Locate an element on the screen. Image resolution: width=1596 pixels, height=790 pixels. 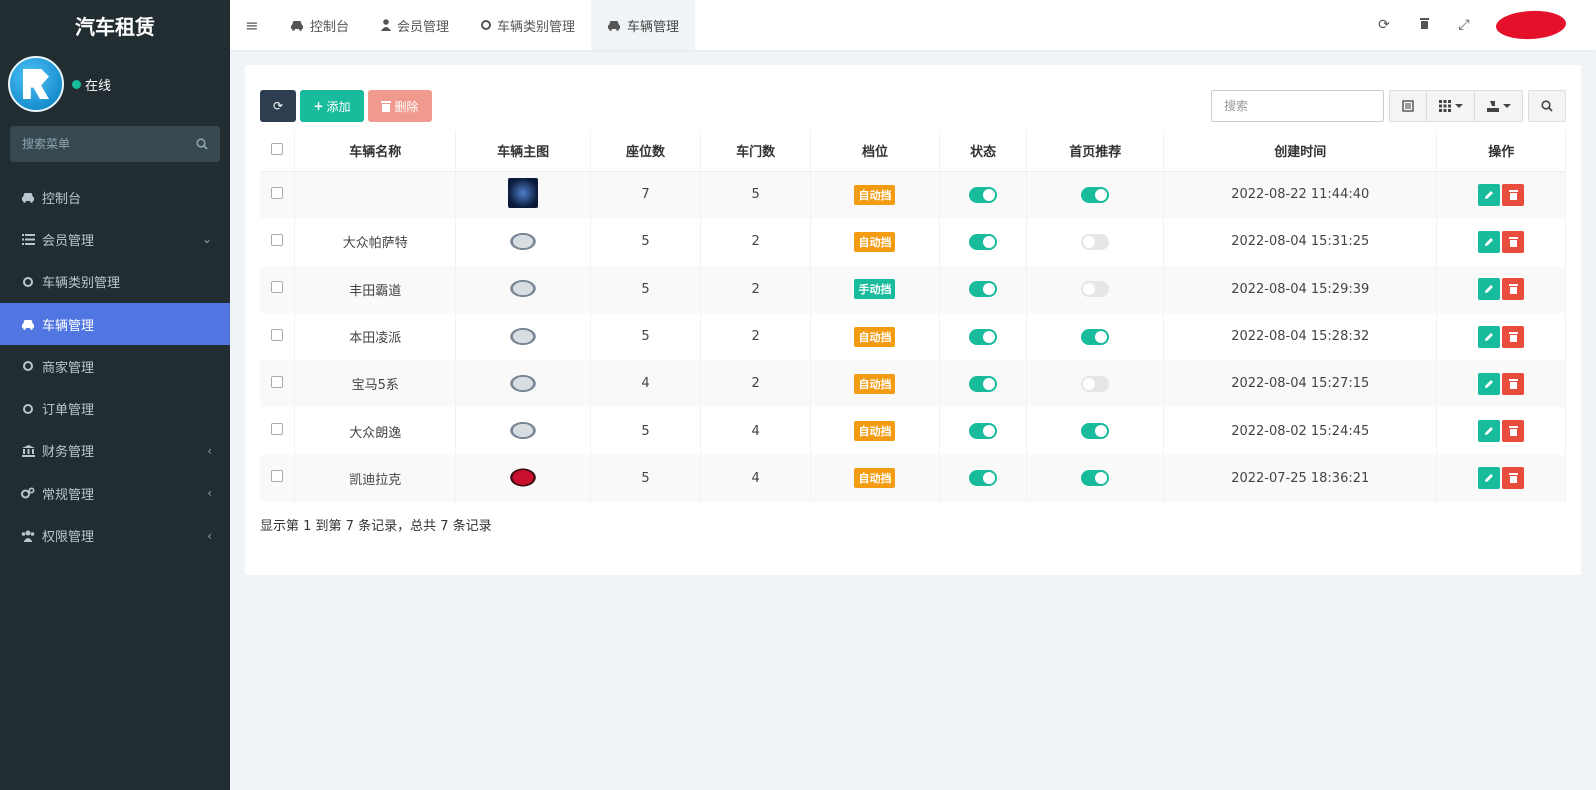
sidebar-item: 控制台 is located at coordinates (115, 197).